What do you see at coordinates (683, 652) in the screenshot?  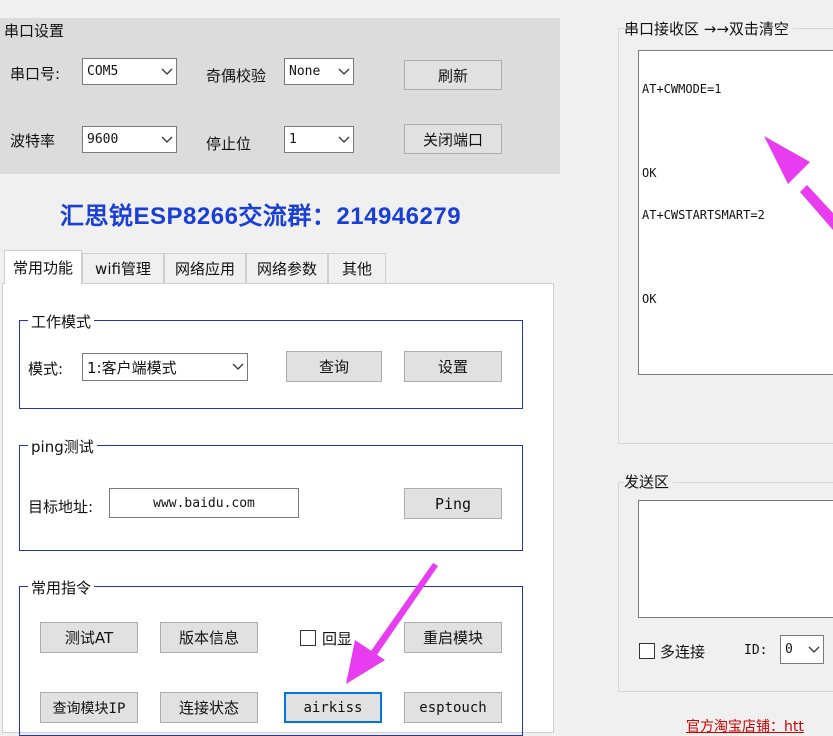 I see `multi-connection-label: 多连接` at bounding box center [683, 652].